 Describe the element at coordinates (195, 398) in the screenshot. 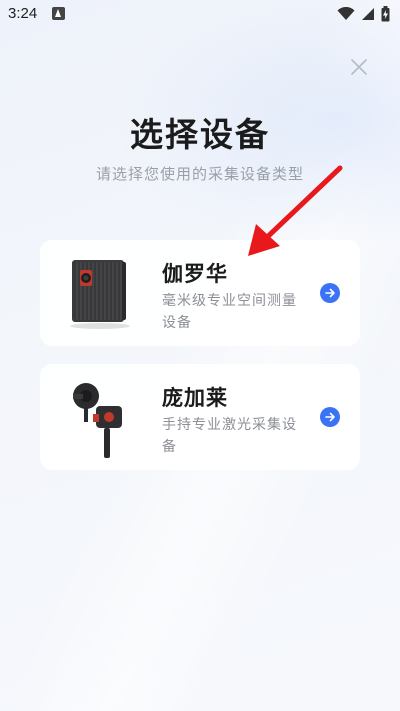

I see `device-name: 庞加莱` at that location.